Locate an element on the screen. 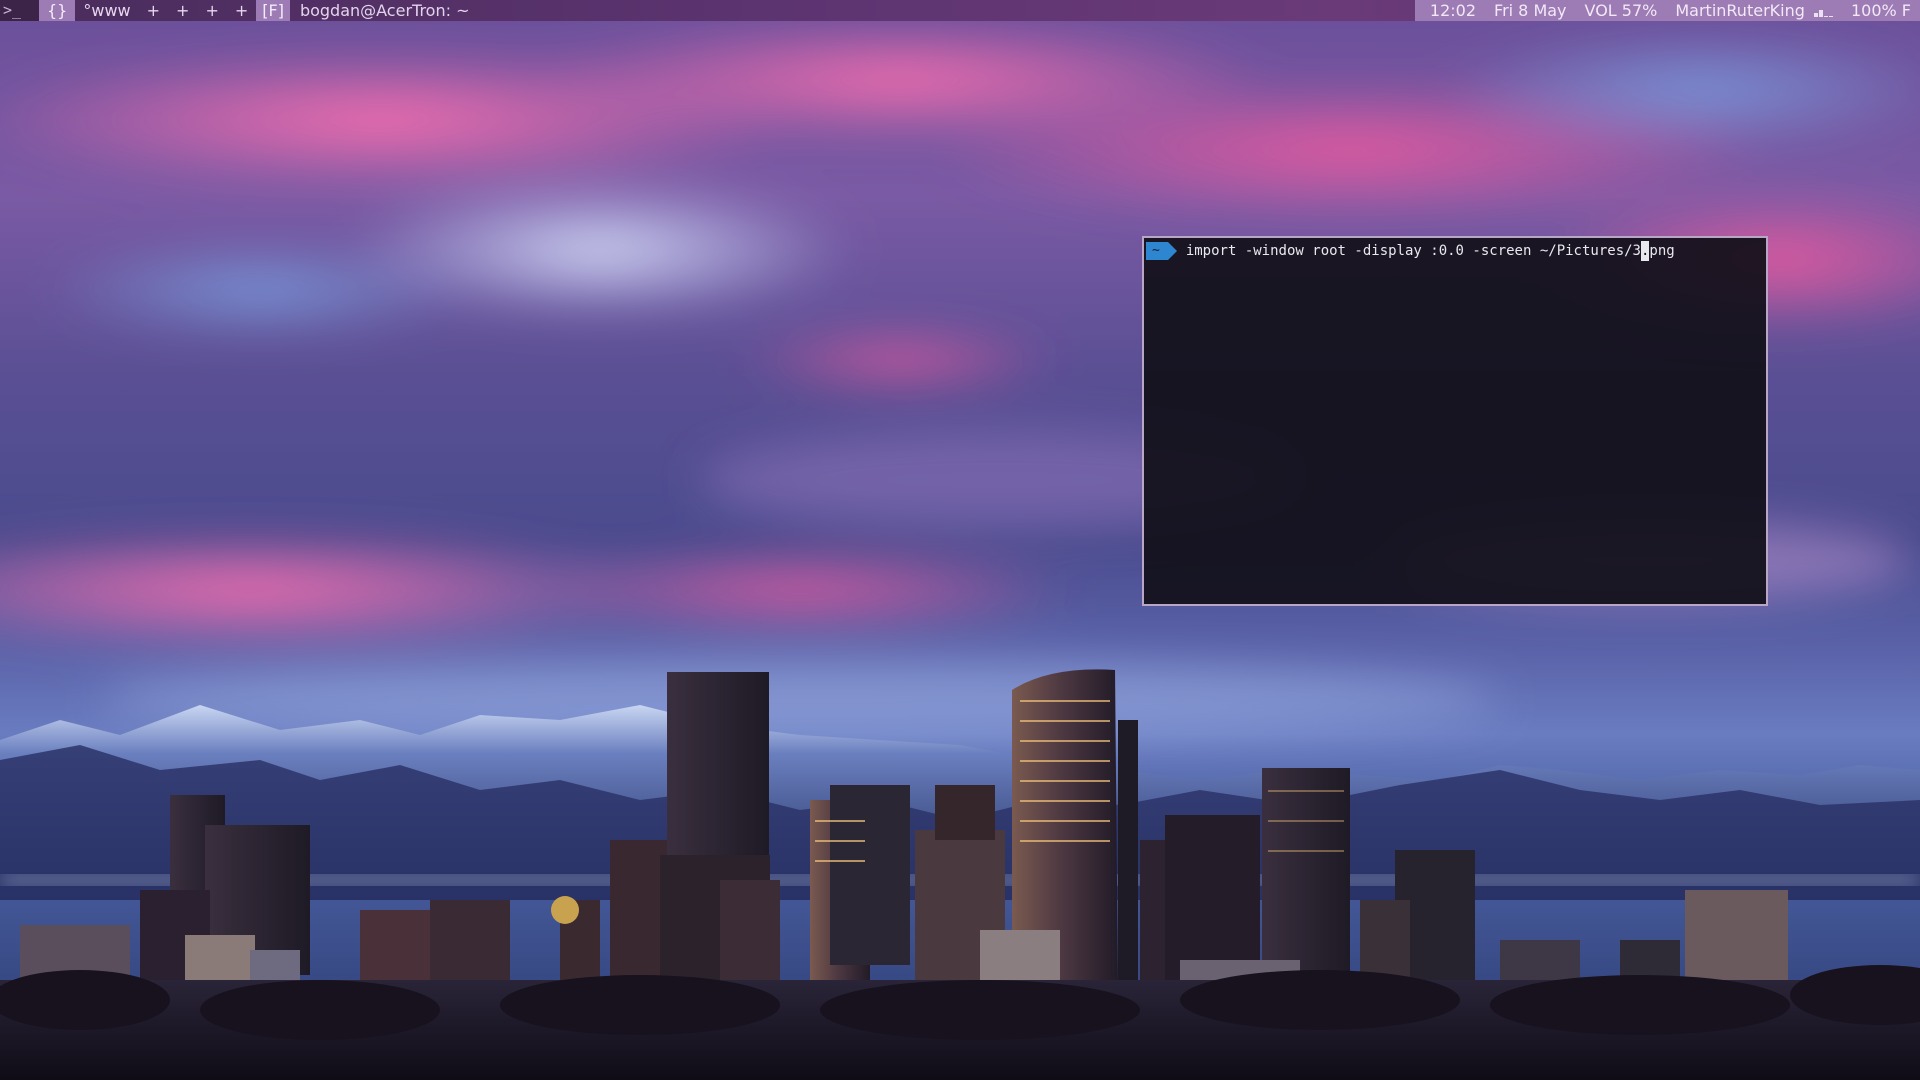  prompt-directory: ~ is located at coordinates (1161, 251).